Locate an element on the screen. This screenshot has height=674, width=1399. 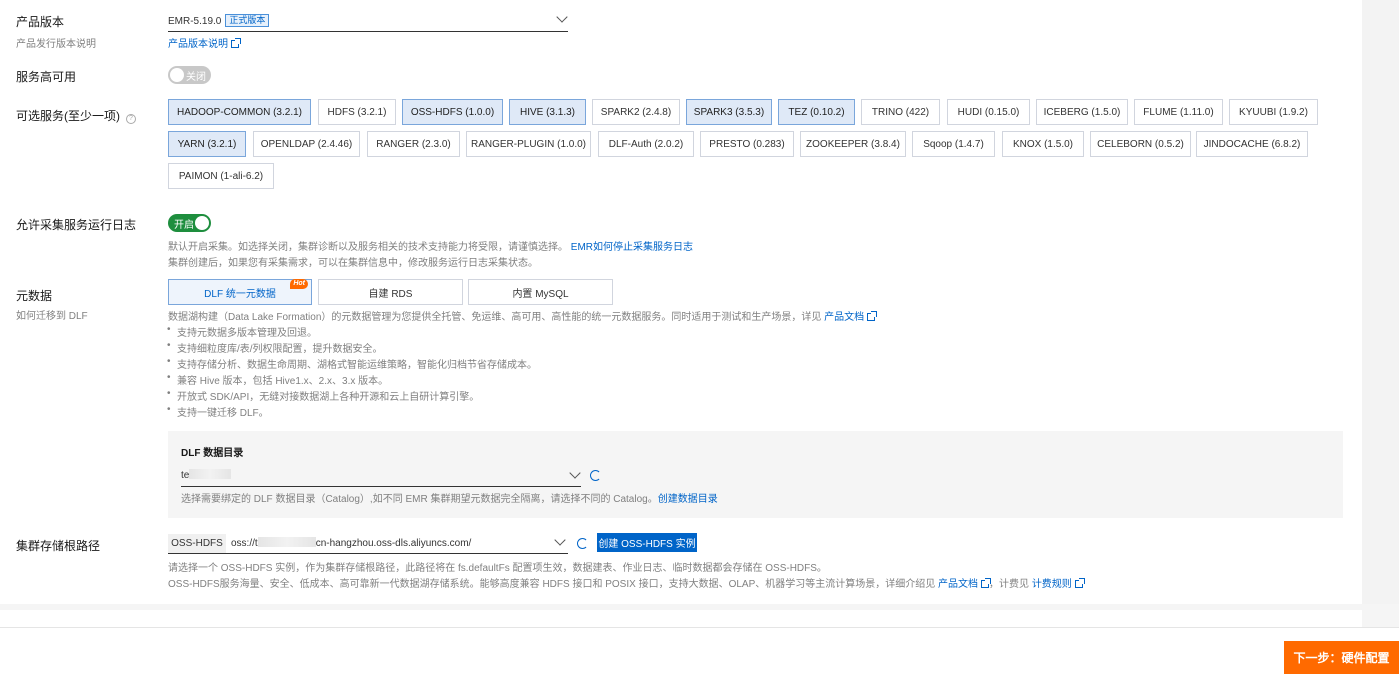
service-option: DLF-Auth (2.0.2) is located at coordinates (646, 144).